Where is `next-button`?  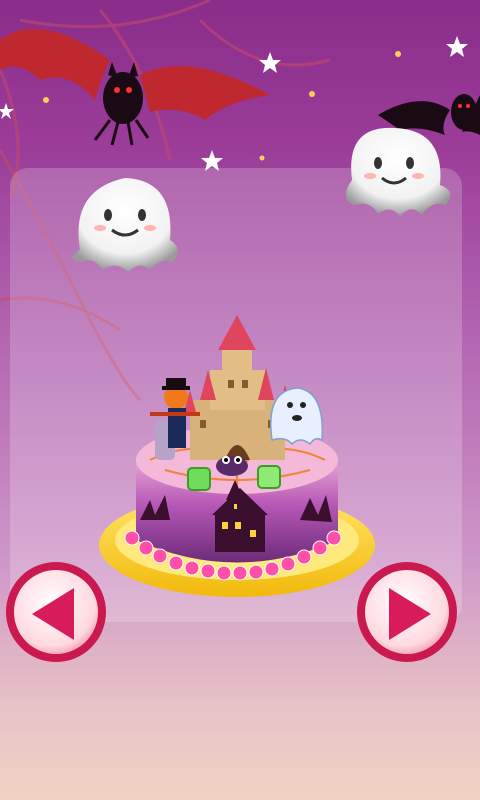
next-button is located at coordinates (407, 612).